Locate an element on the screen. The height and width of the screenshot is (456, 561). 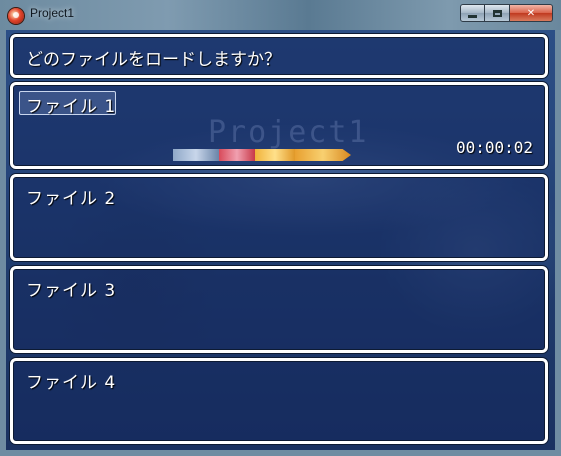
window-title: Project1 is located at coordinates (52, 13).